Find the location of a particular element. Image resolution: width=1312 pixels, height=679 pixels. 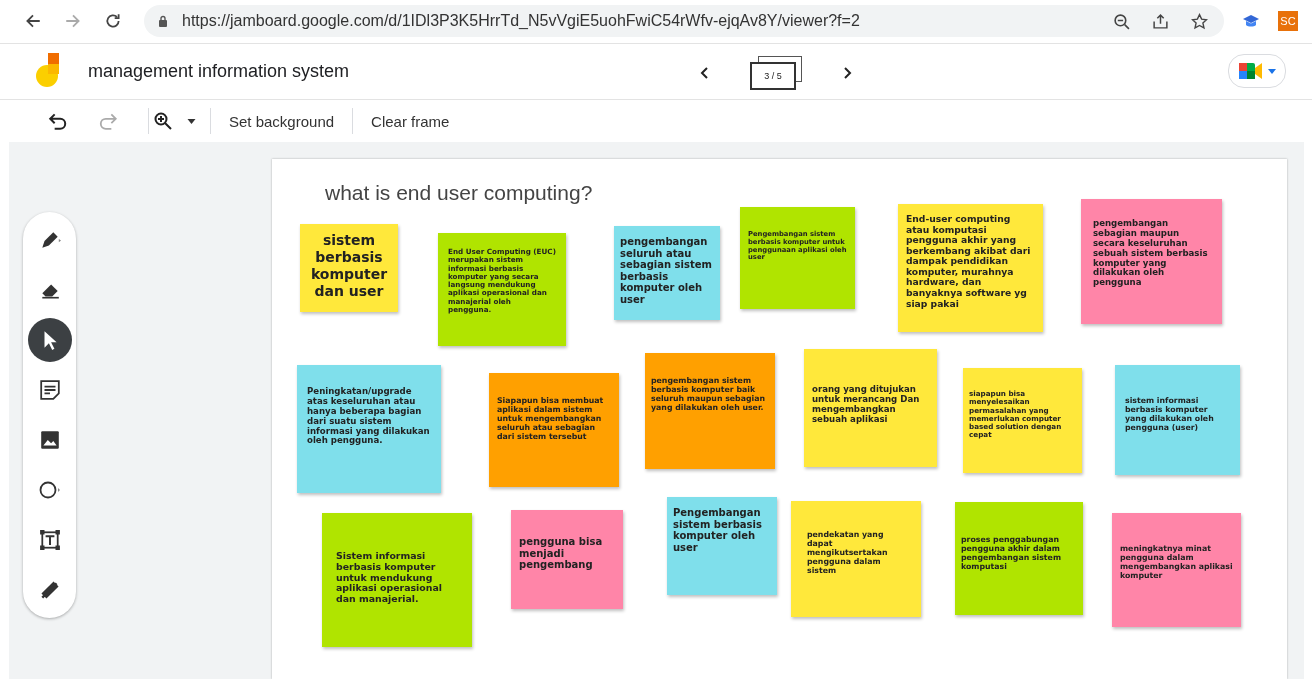

meet-button is located at coordinates (1257, 71).